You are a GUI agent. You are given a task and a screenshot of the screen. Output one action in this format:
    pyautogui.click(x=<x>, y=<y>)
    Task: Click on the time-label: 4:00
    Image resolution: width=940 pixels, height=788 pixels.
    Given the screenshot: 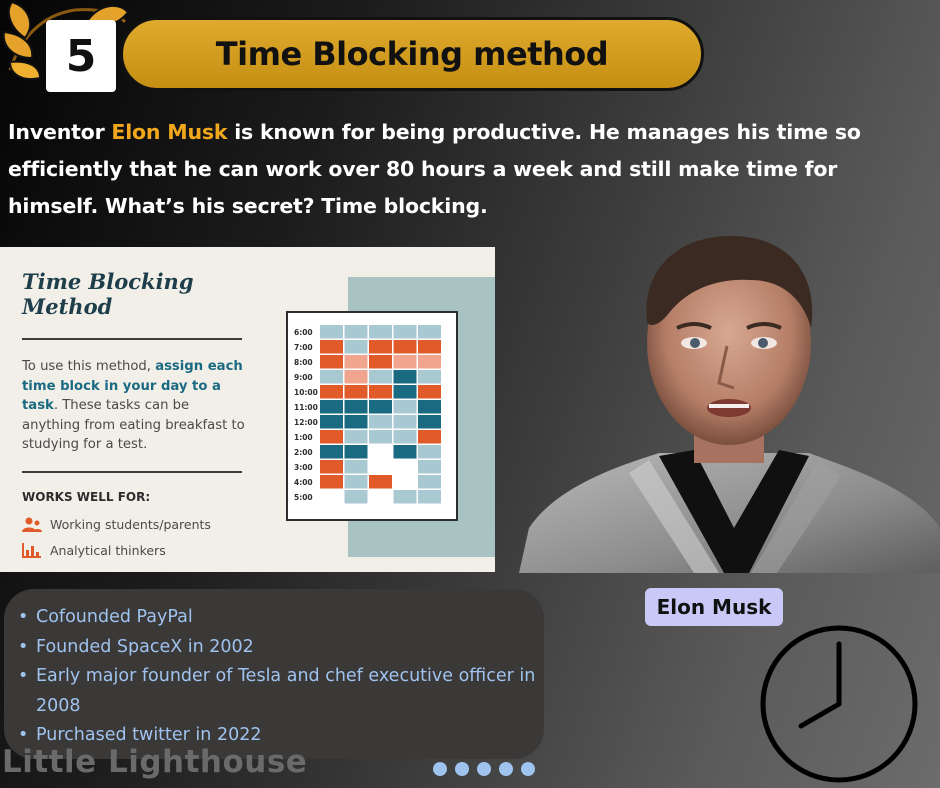 What is the action you would take?
    pyautogui.click(x=303, y=482)
    